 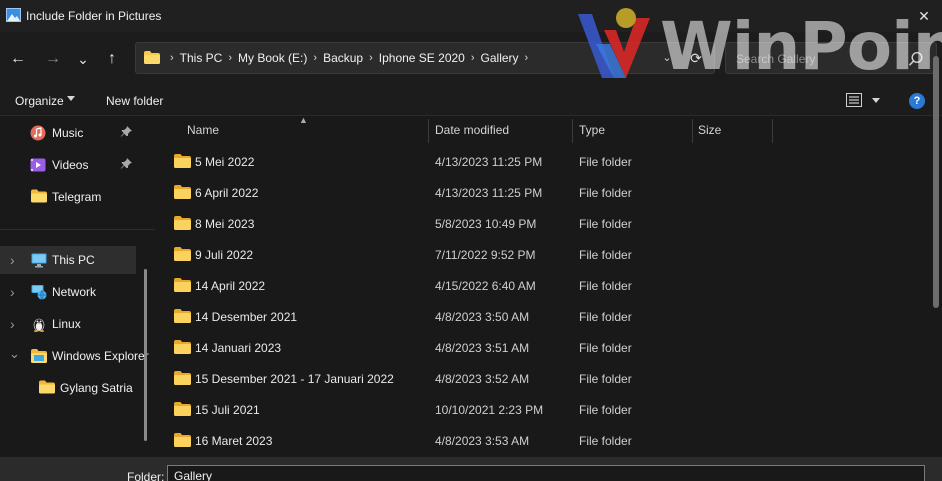 I want to click on table-row: 9 Juli 2022 7/11/2022 9:52 PM File folder, so click(x=549, y=254).